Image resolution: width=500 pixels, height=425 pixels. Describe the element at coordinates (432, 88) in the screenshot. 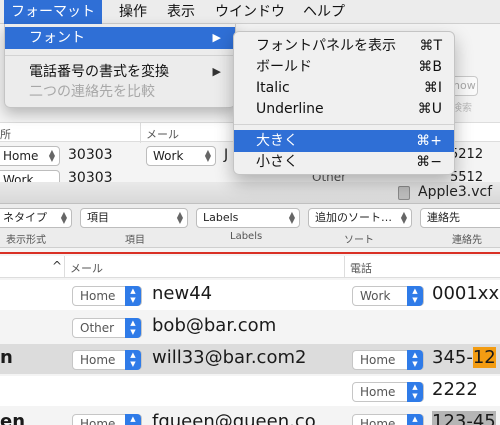

I see `shortcut-label: ⌘I` at that location.